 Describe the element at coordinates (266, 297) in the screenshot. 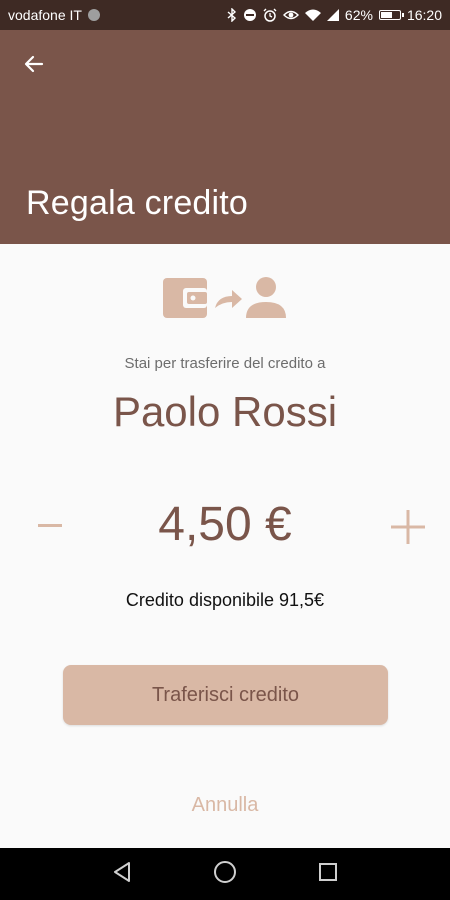

I see `person-icon` at that location.